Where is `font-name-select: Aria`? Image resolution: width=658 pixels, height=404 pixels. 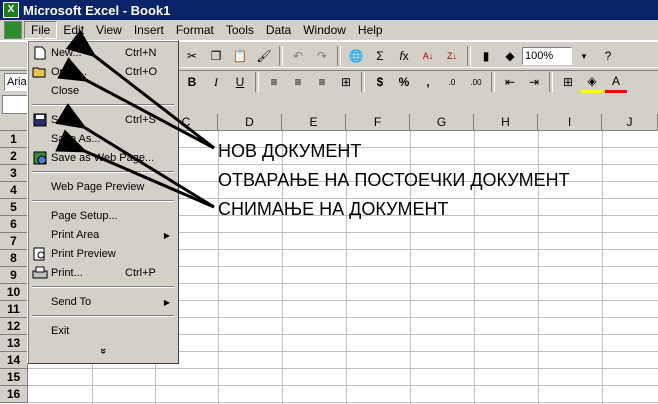 font-name-select: Aria is located at coordinates (16, 82).